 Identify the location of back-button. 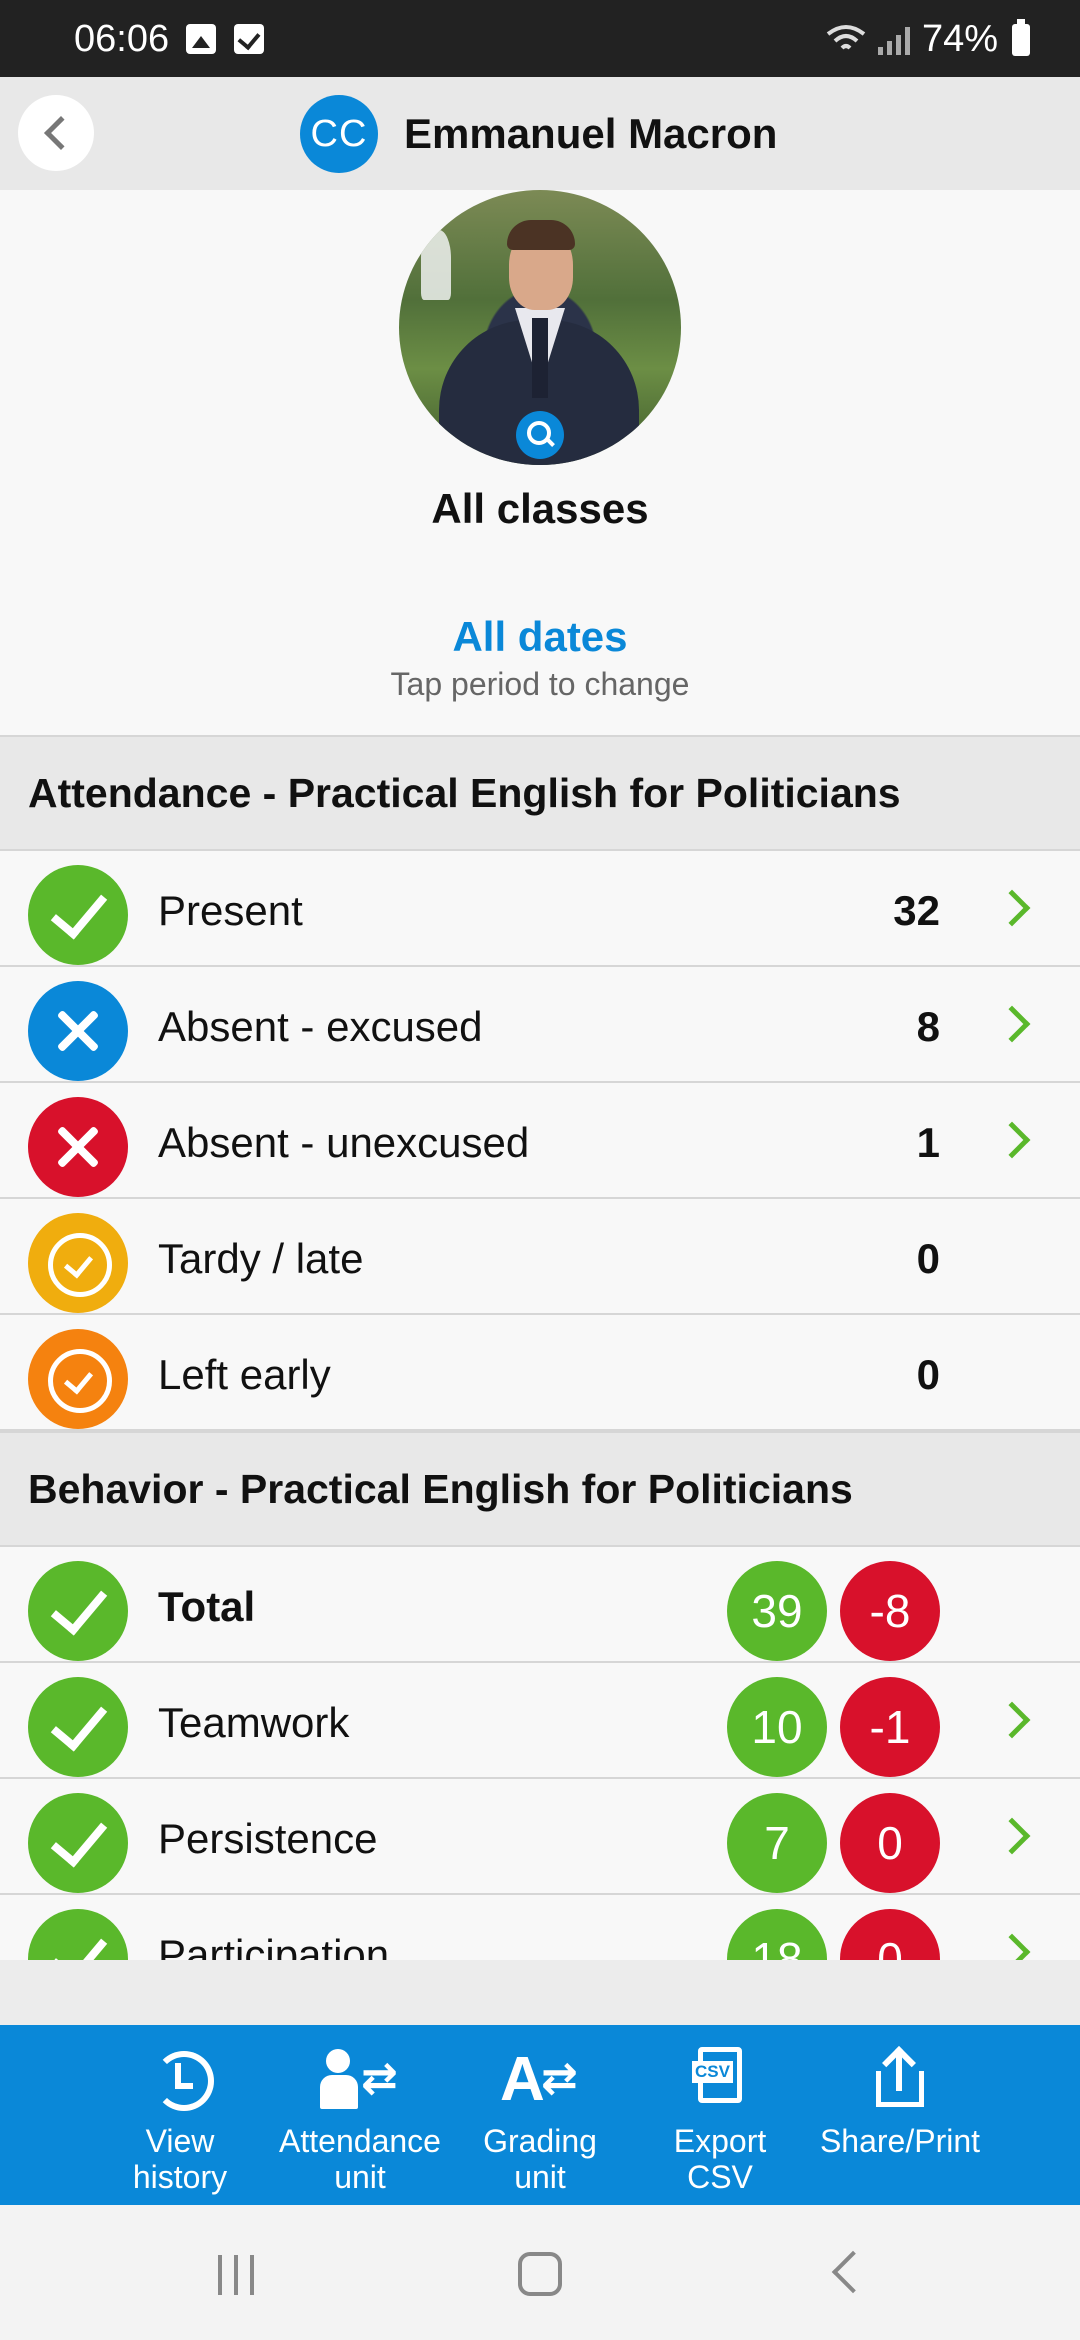
(56, 133).